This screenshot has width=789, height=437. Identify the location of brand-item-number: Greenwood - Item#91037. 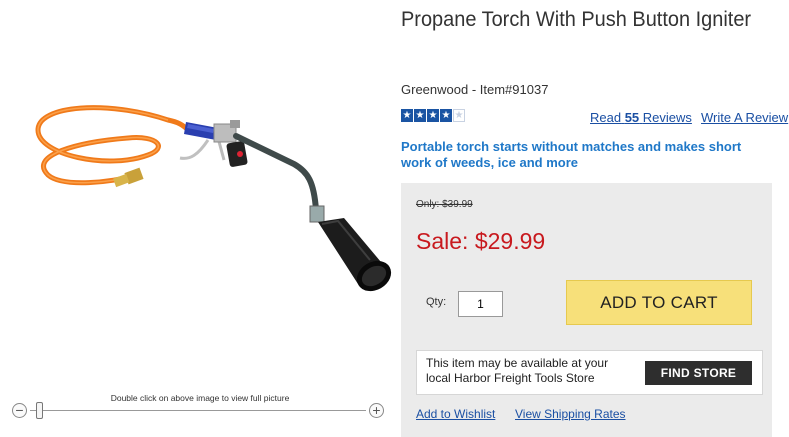
(475, 89).